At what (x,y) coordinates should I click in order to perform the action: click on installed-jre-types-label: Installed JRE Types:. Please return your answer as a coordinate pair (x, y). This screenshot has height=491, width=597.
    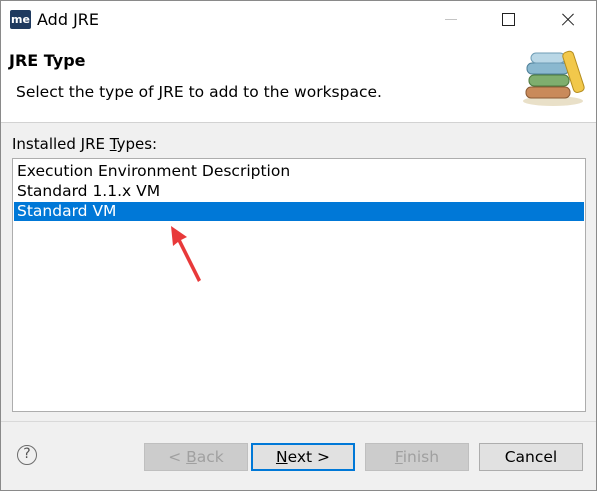
    Looking at the image, I should click on (84, 144).